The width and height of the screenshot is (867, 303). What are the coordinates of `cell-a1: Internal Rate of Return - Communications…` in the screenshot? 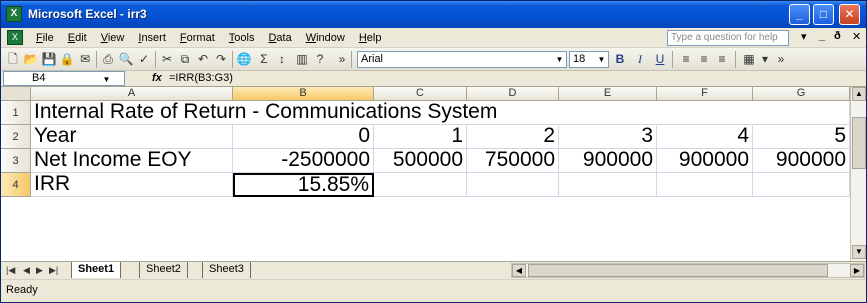 It's located at (264, 113).